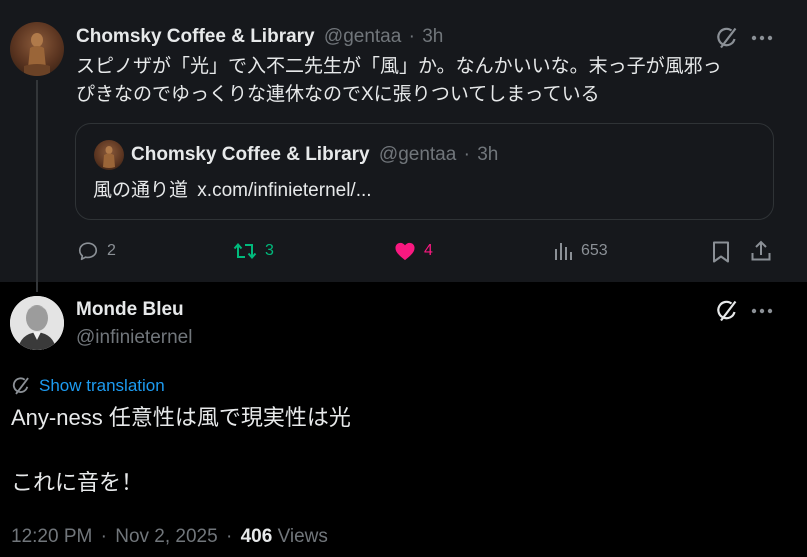  I want to click on like-count: 4, so click(428, 250).